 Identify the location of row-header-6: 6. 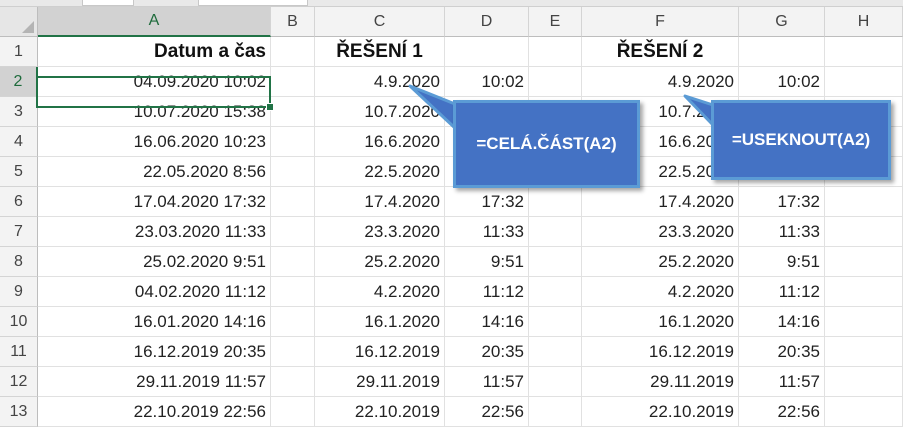
(19, 202).